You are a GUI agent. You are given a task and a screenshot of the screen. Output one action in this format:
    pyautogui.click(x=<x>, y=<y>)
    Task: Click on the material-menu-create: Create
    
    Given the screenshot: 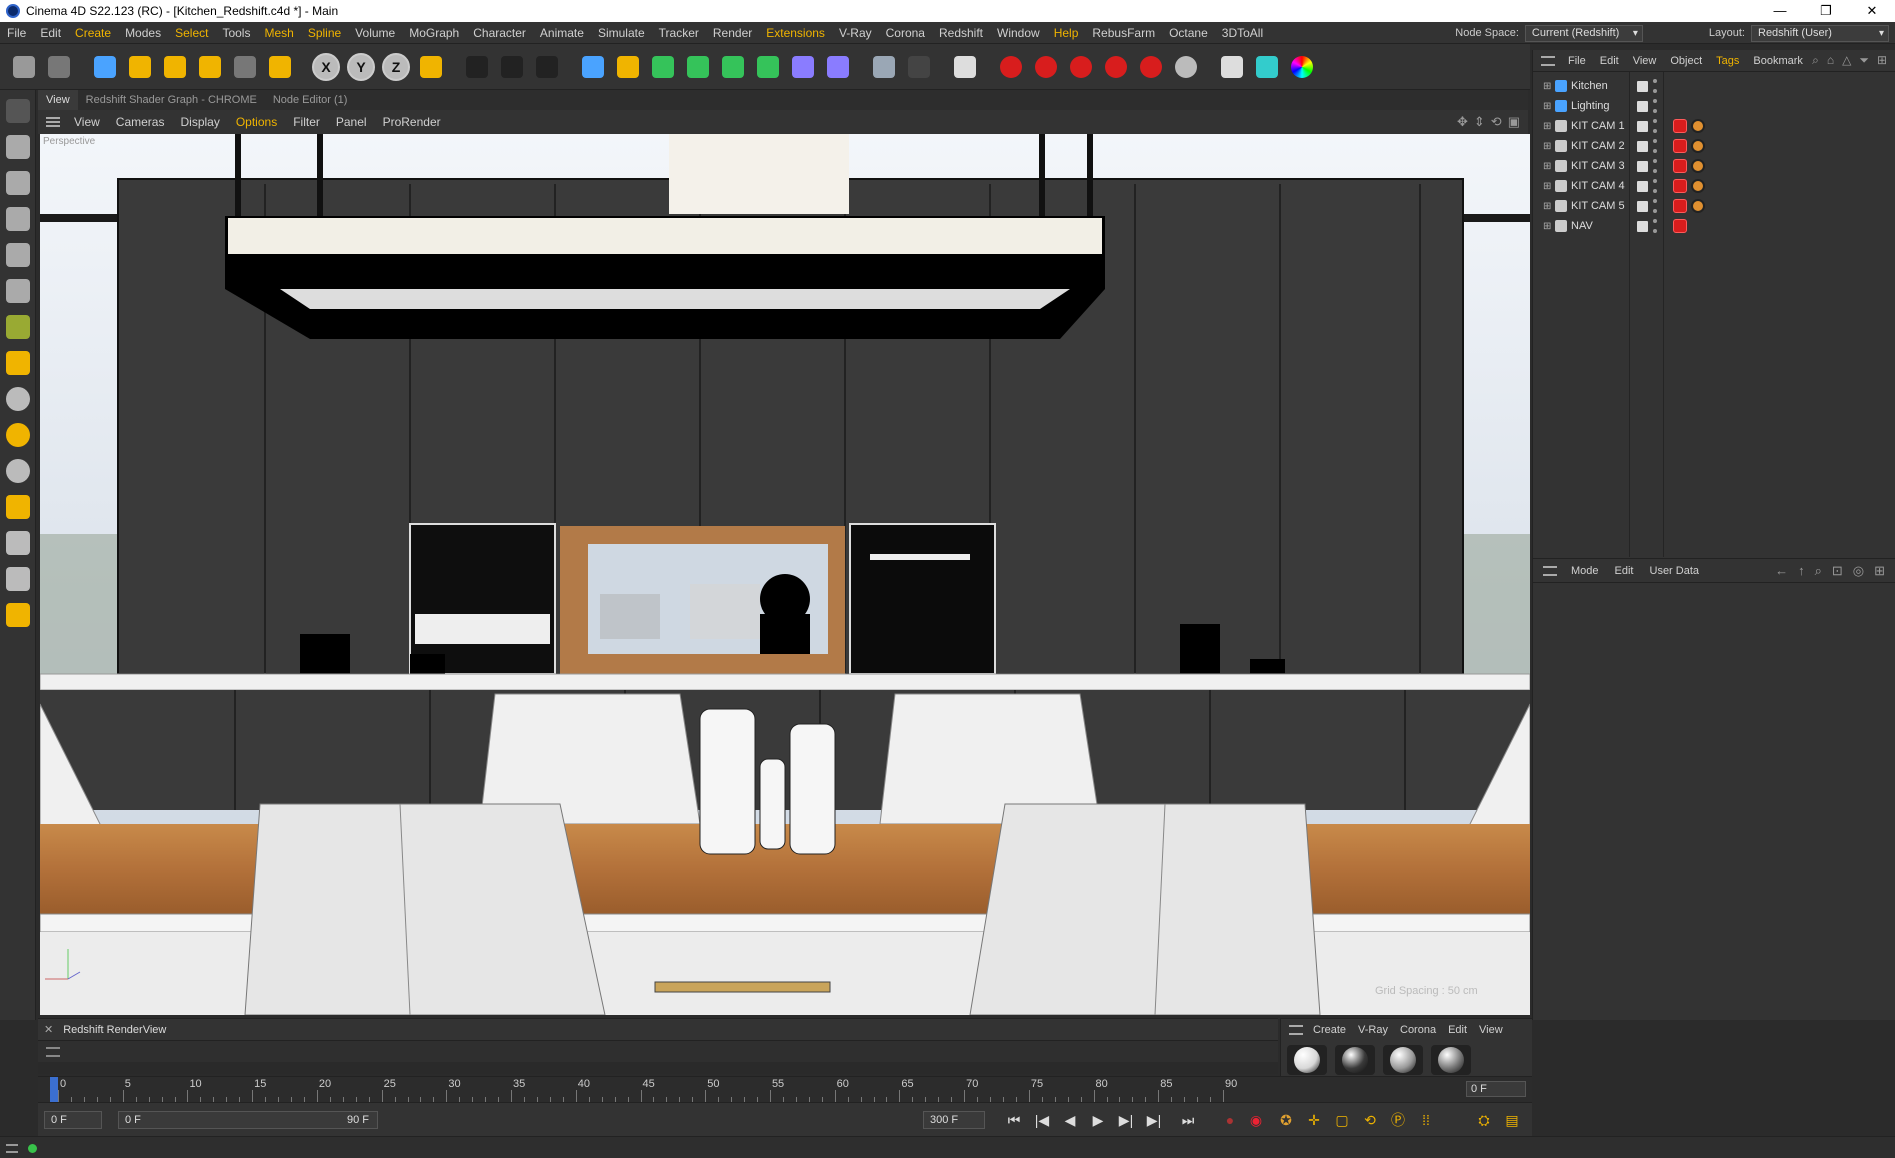 What is the action you would take?
    pyautogui.click(x=1329, y=1030)
    